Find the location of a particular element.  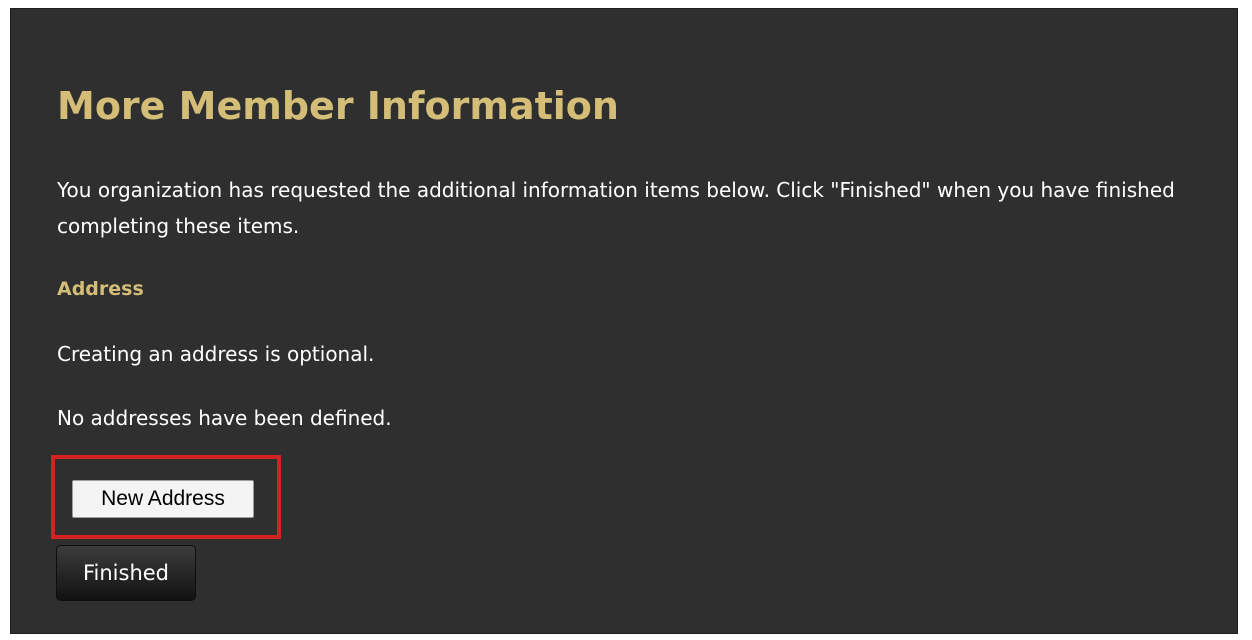

no-addresses-message: No addresses have been defined. is located at coordinates (224, 418).